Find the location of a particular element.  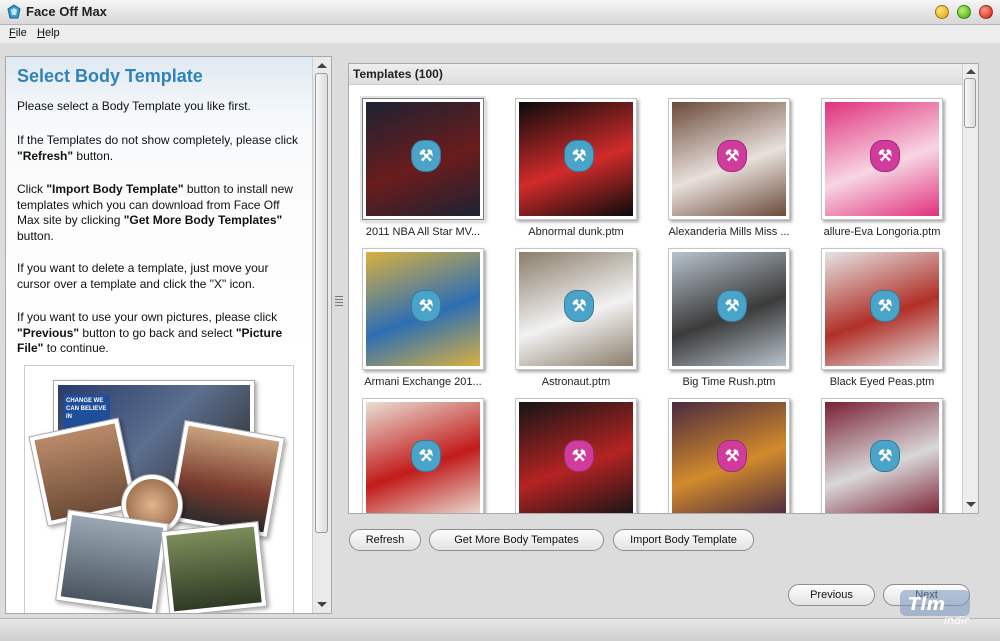

get-more-templates-button: Get More Body Tempates is located at coordinates (516, 540).